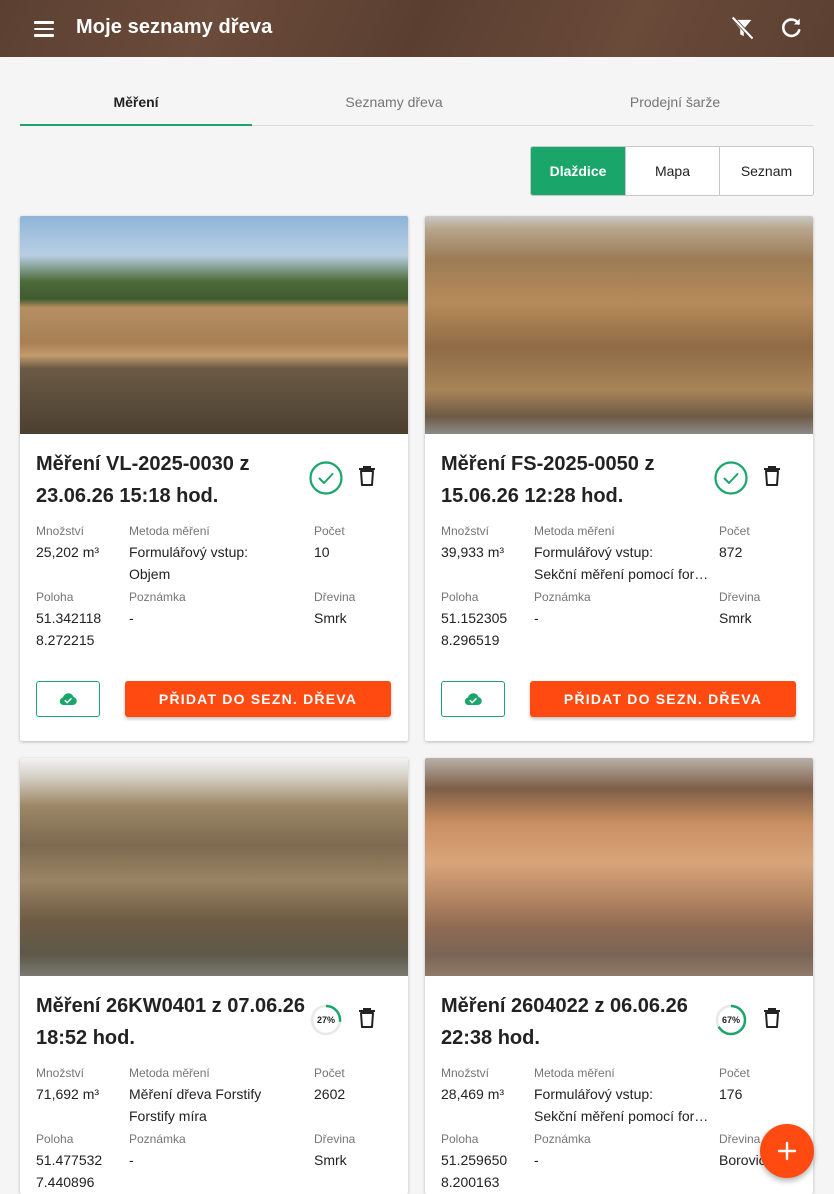 This screenshot has height=1194, width=834. What do you see at coordinates (564, 1022) in the screenshot?
I see `card-title: Měření 2604022 z 06.06.26 22:38 hod.` at bounding box center [564, 1022].